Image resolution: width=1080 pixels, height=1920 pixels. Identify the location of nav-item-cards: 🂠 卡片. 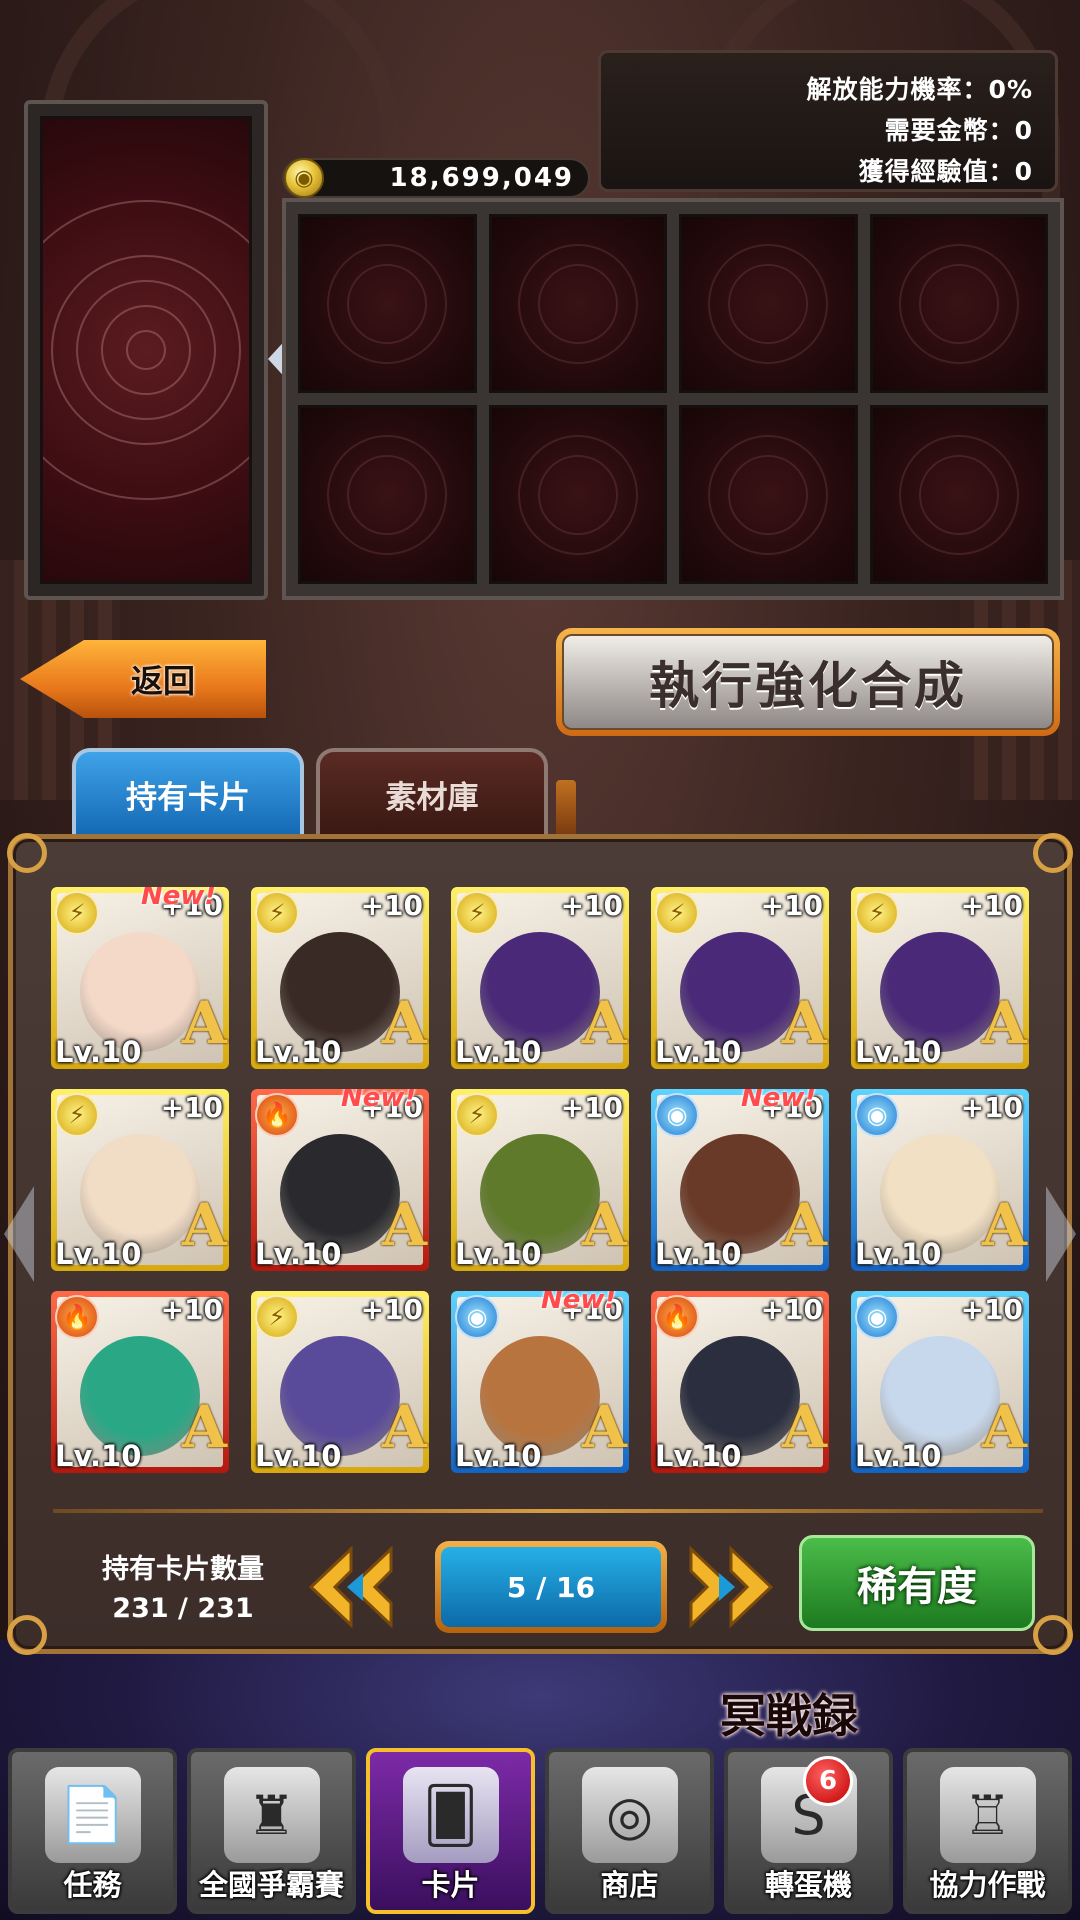
(450, 1831).